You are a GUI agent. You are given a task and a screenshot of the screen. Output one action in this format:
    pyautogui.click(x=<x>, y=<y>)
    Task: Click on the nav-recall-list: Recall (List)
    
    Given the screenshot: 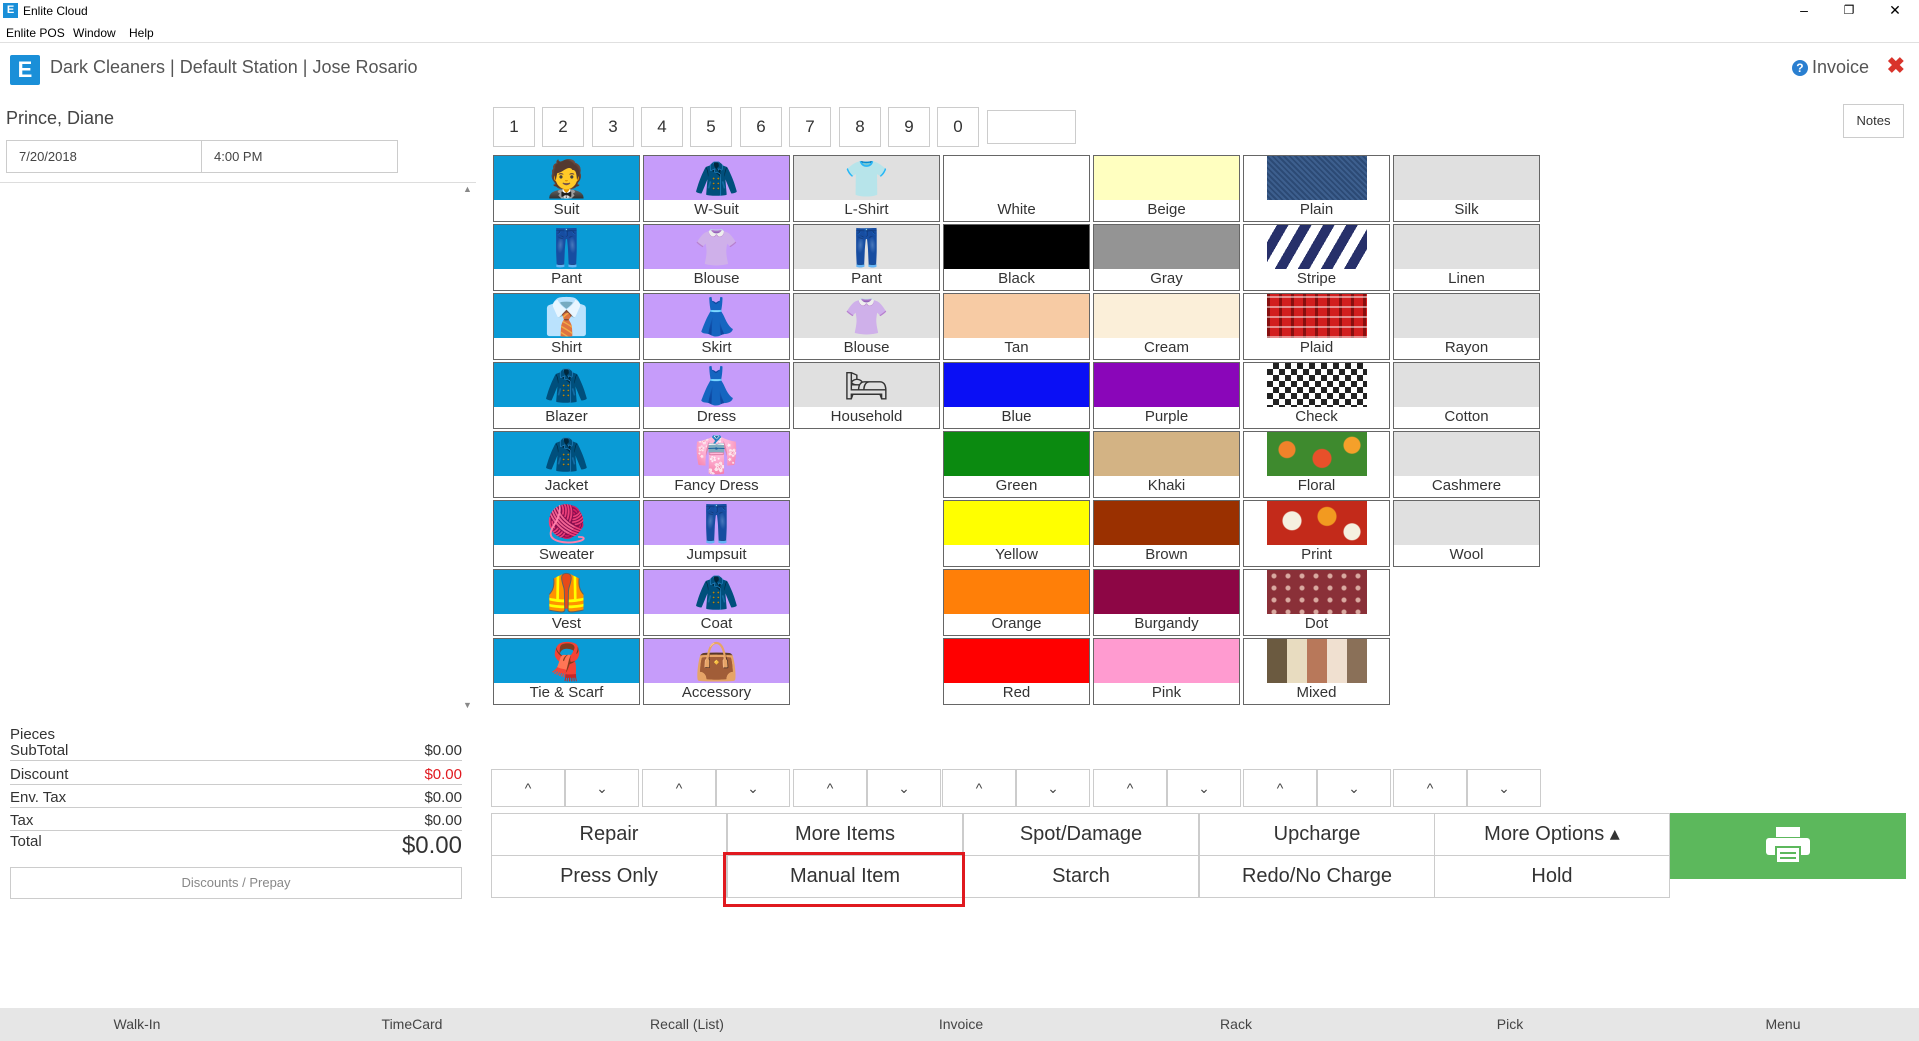 What is the action you would take?
    pyautogui.click(x=687, y=1024)
    